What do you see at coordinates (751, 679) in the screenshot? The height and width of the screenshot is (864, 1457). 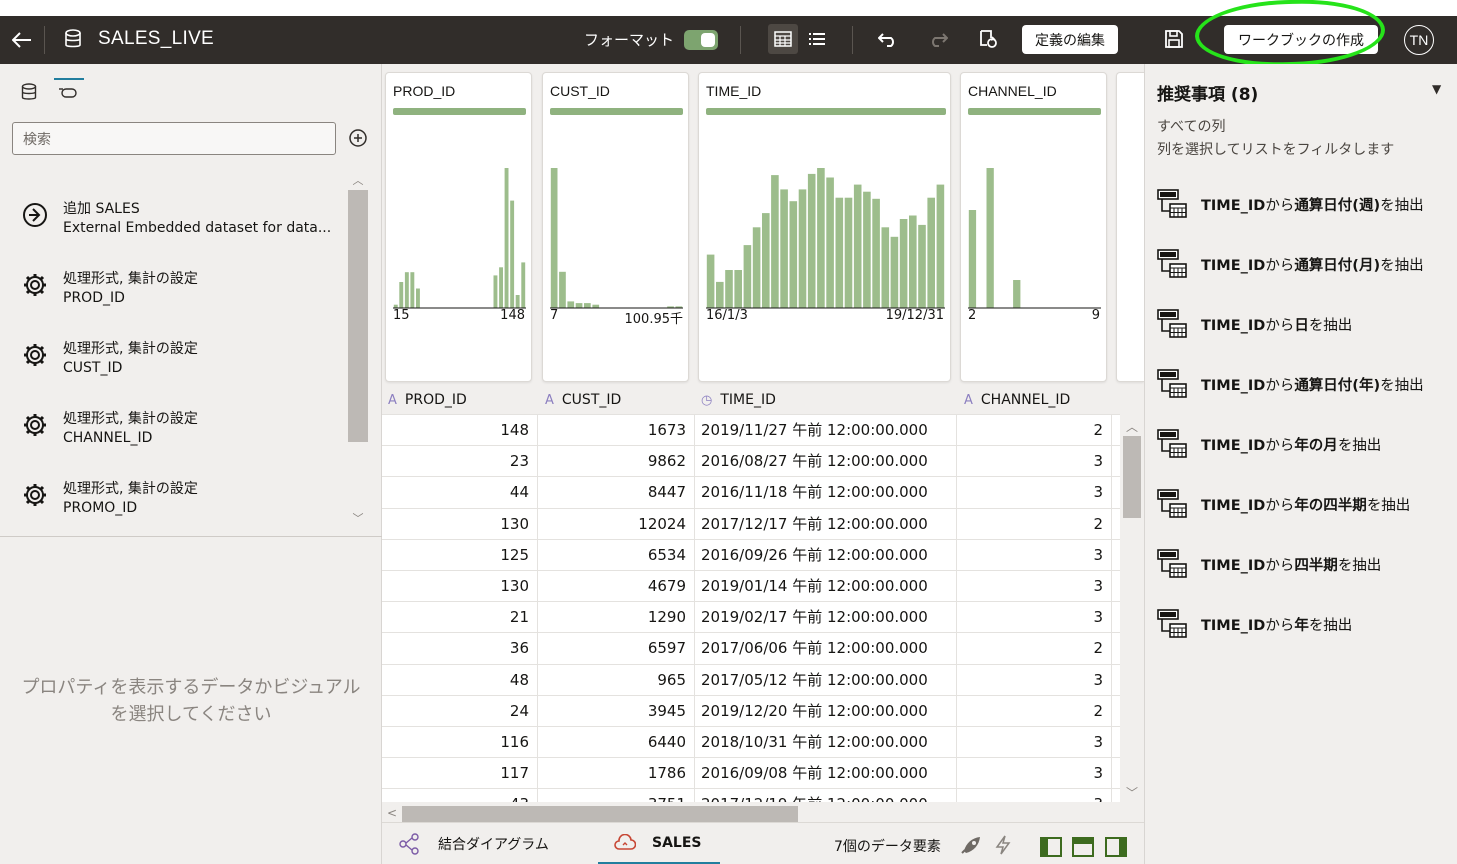 I see `table-row: 48 965 2017/05/12 午前 12:00:00.000 3` at bounding box center [751, 679].